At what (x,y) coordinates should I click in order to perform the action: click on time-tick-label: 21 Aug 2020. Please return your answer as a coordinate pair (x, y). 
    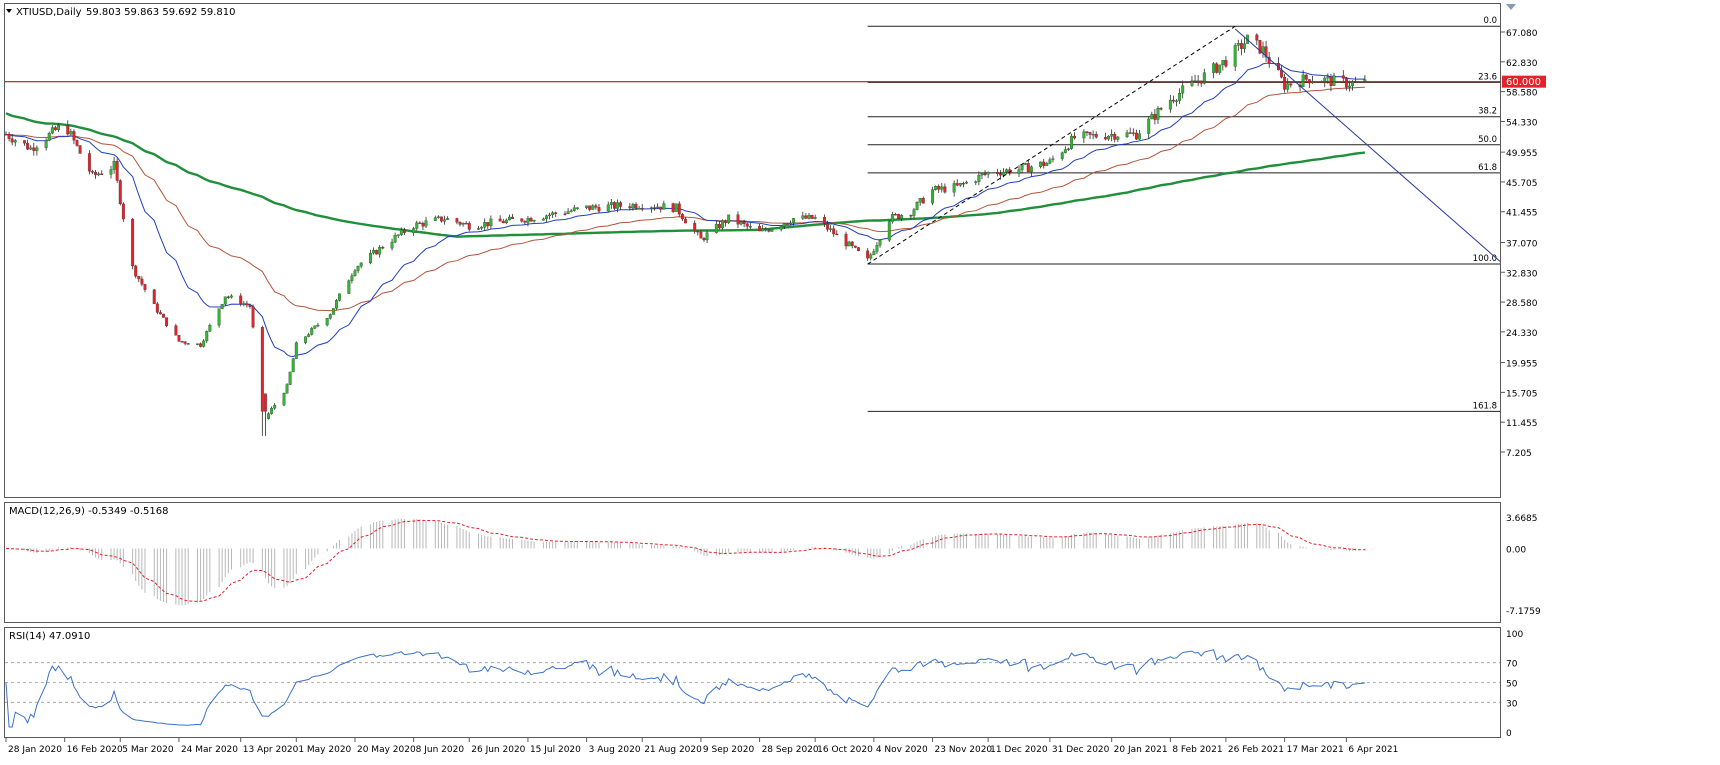
    Looking at the image, I should click on (673, 750).